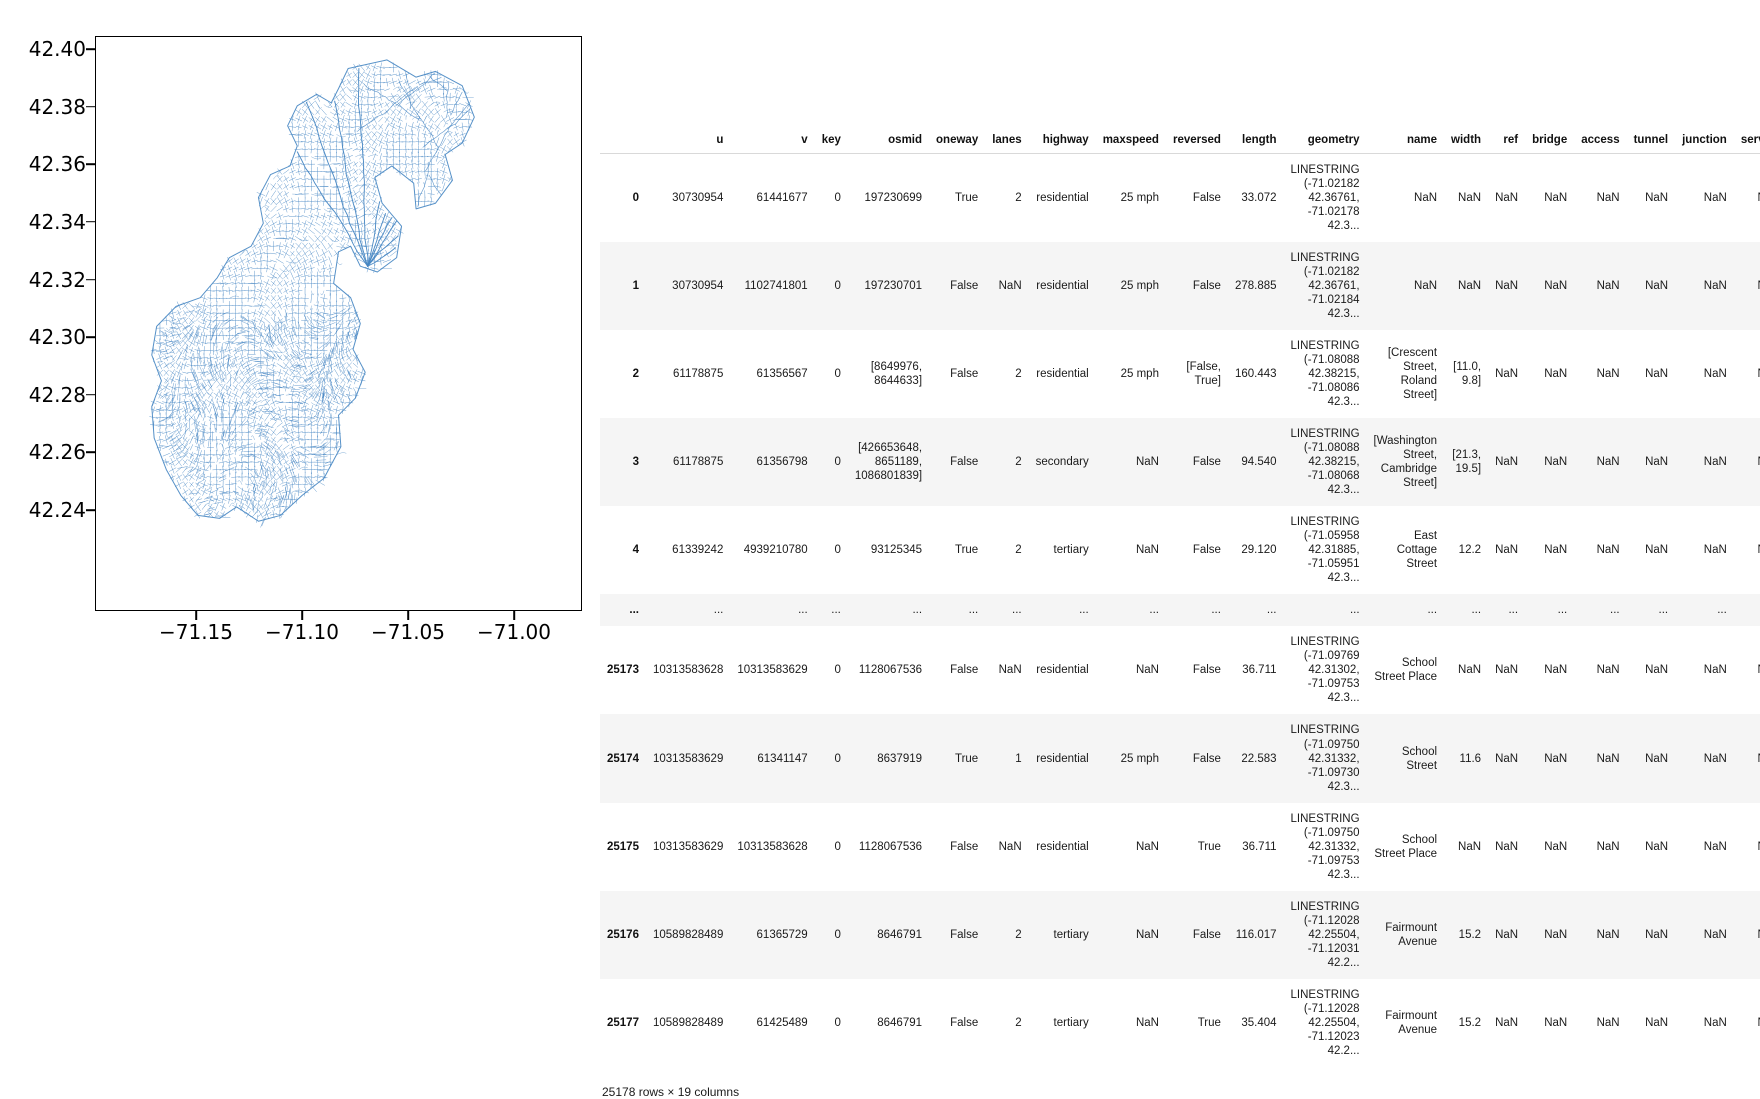  Describe the element at coordinates (1206, 286) in the screenshot. I see `cell-reversed: False` at that location.